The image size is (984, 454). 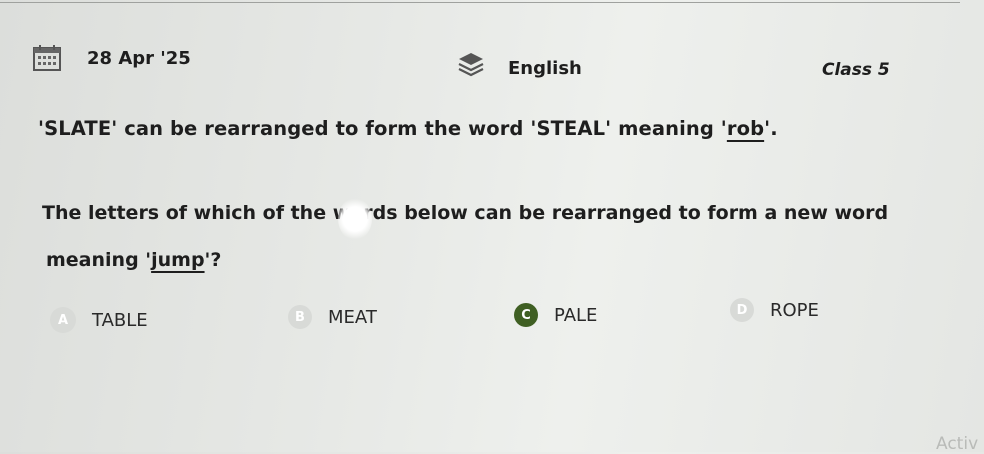 I want to click on prompt-text-before: meaning ', so click(x=99, y=260).